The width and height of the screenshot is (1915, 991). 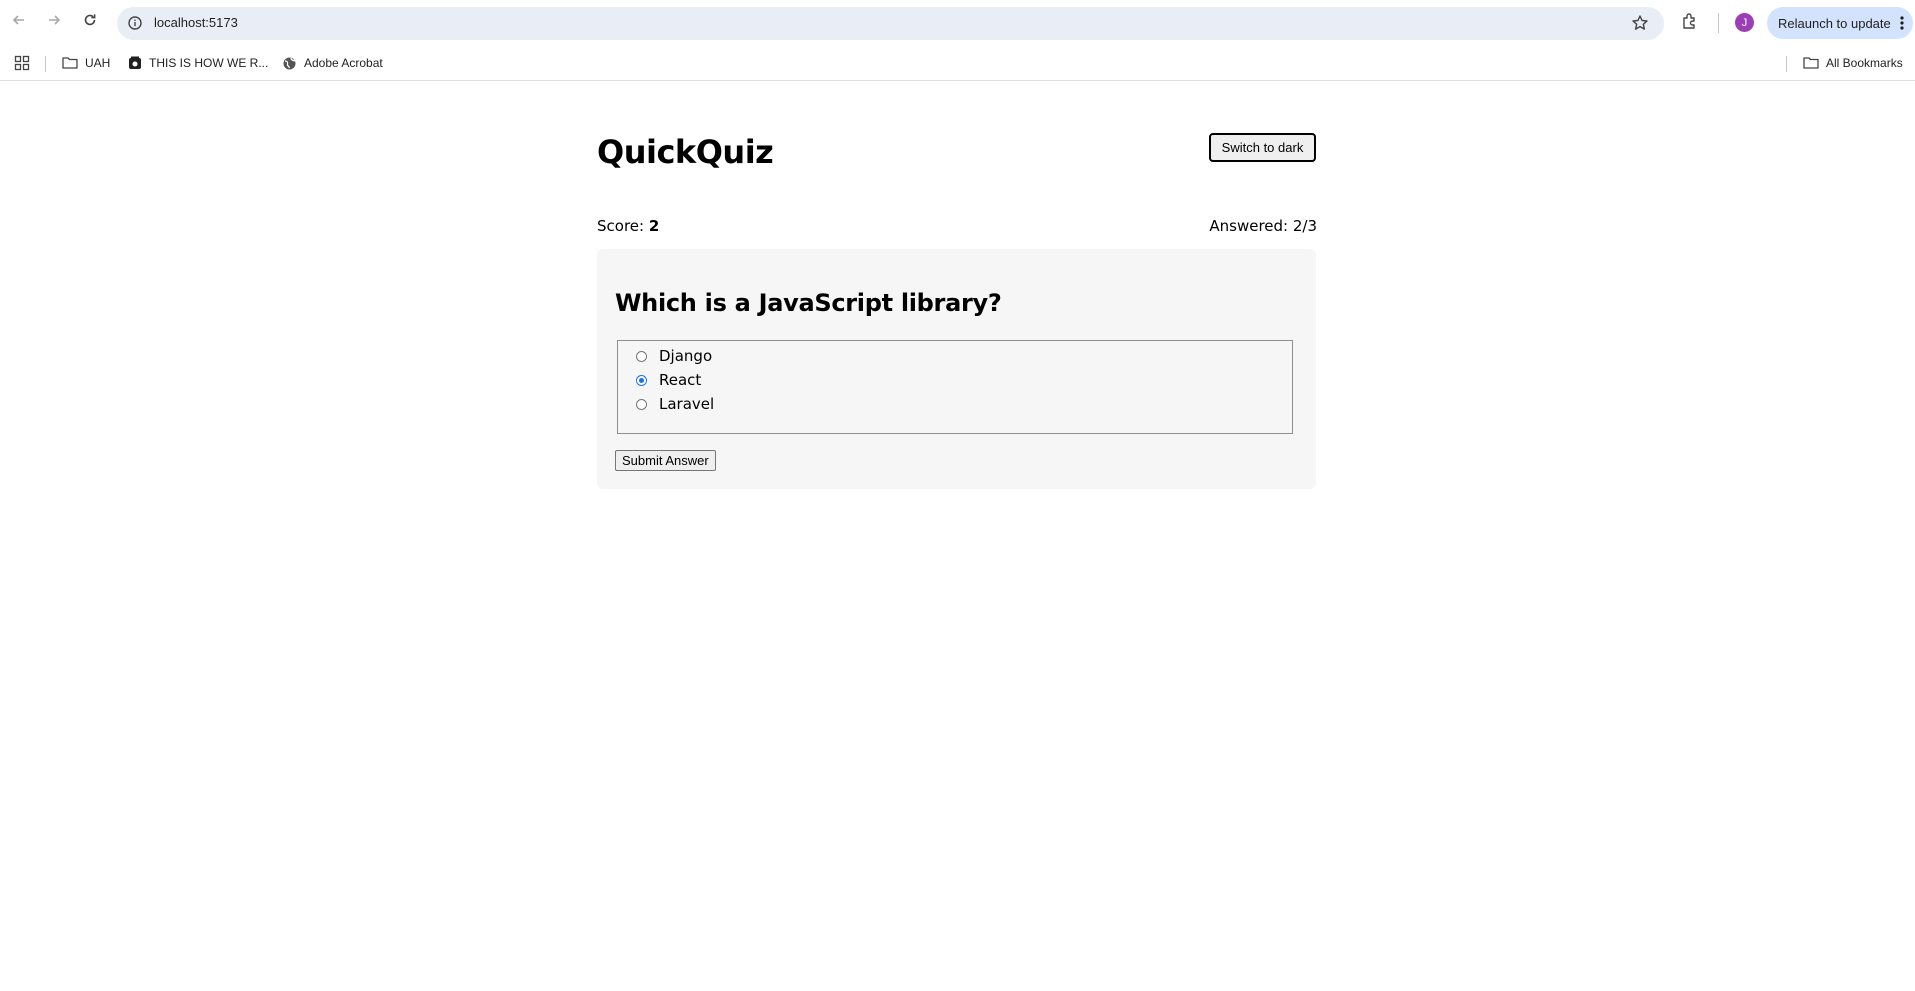 What do you see at coordinates (680, 380) in the screenshot?
I see `option-label: React` at bounding box center [680, 380].